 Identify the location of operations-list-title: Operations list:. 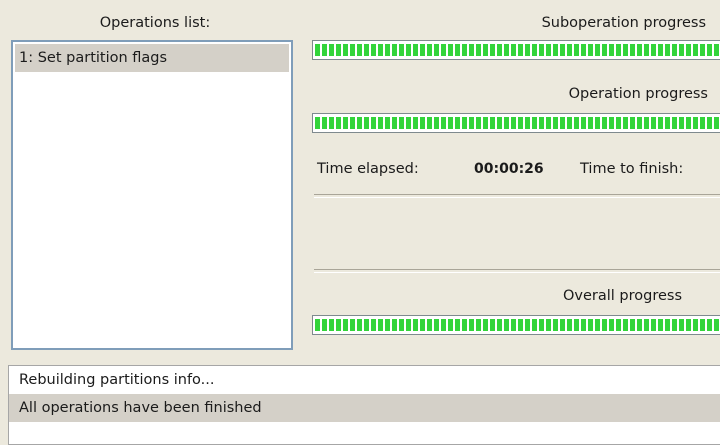
(155, 23).